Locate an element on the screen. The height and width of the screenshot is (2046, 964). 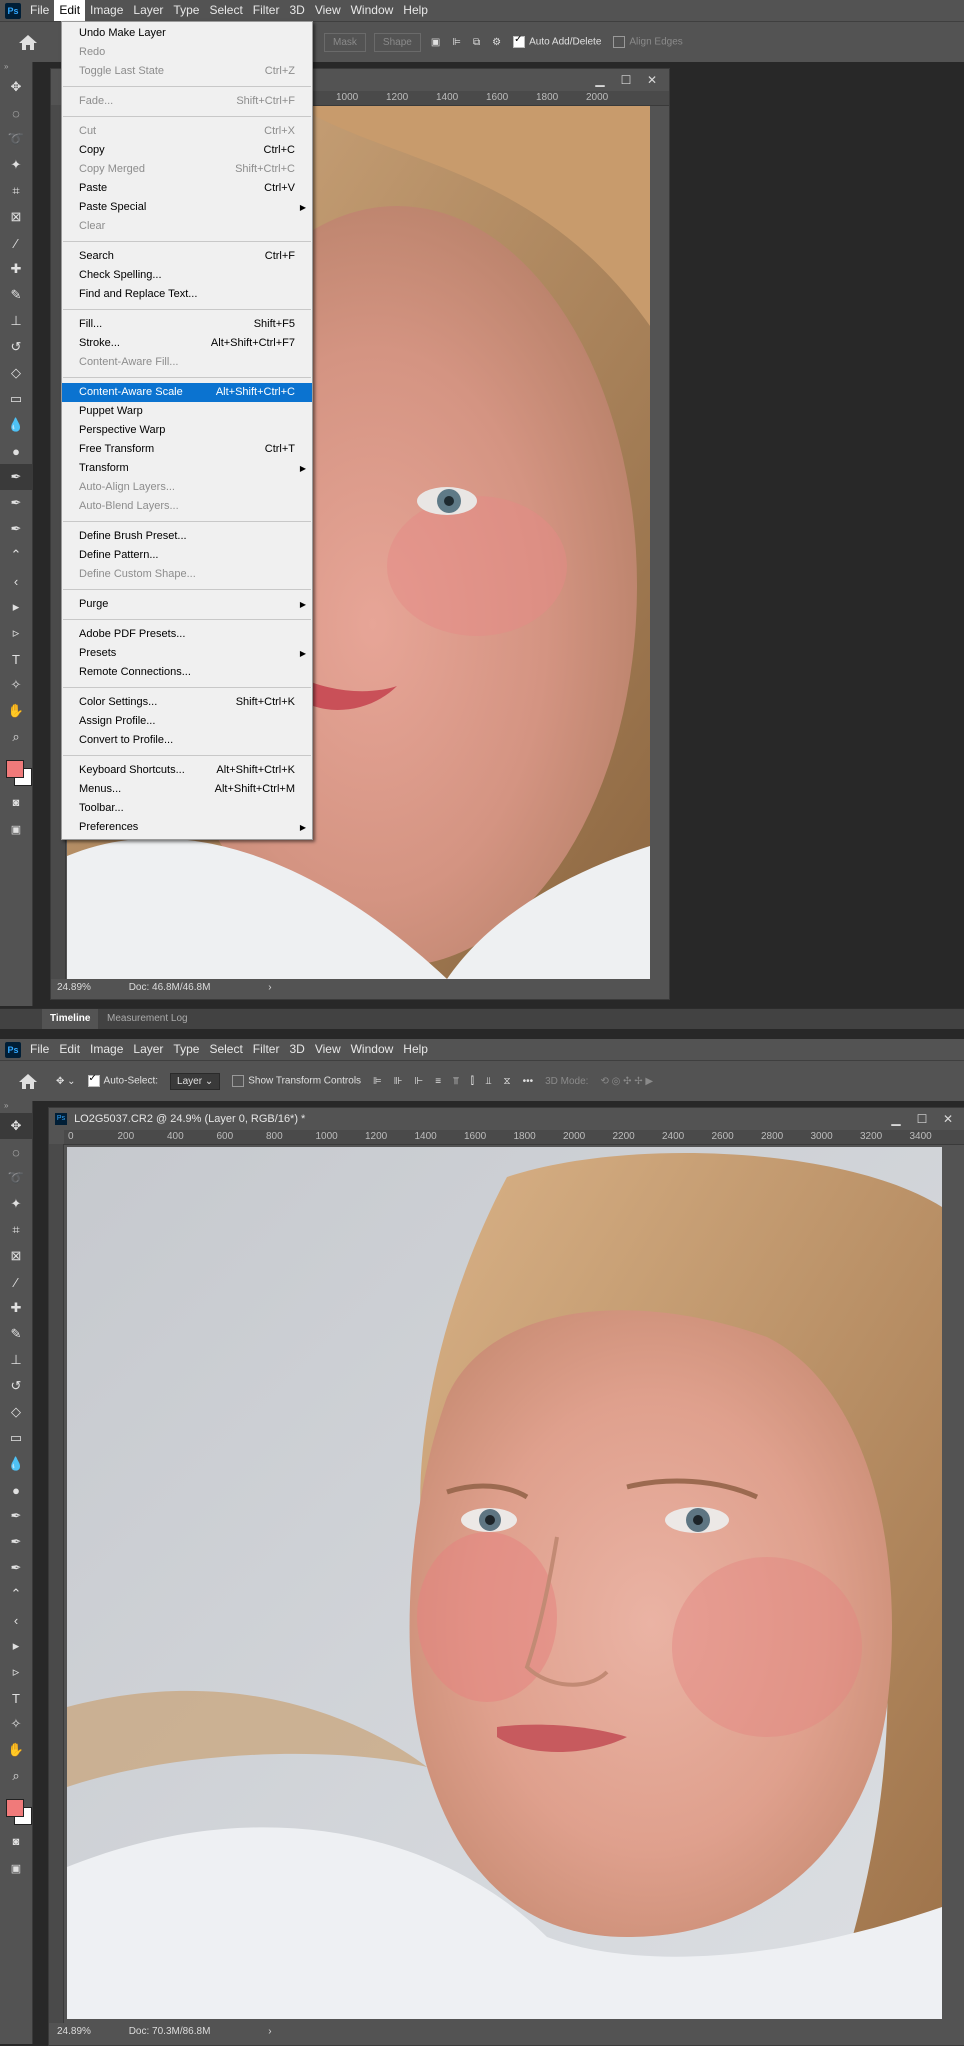
lasso-tool-icon: ➰ is located at coordinates (16, 139).